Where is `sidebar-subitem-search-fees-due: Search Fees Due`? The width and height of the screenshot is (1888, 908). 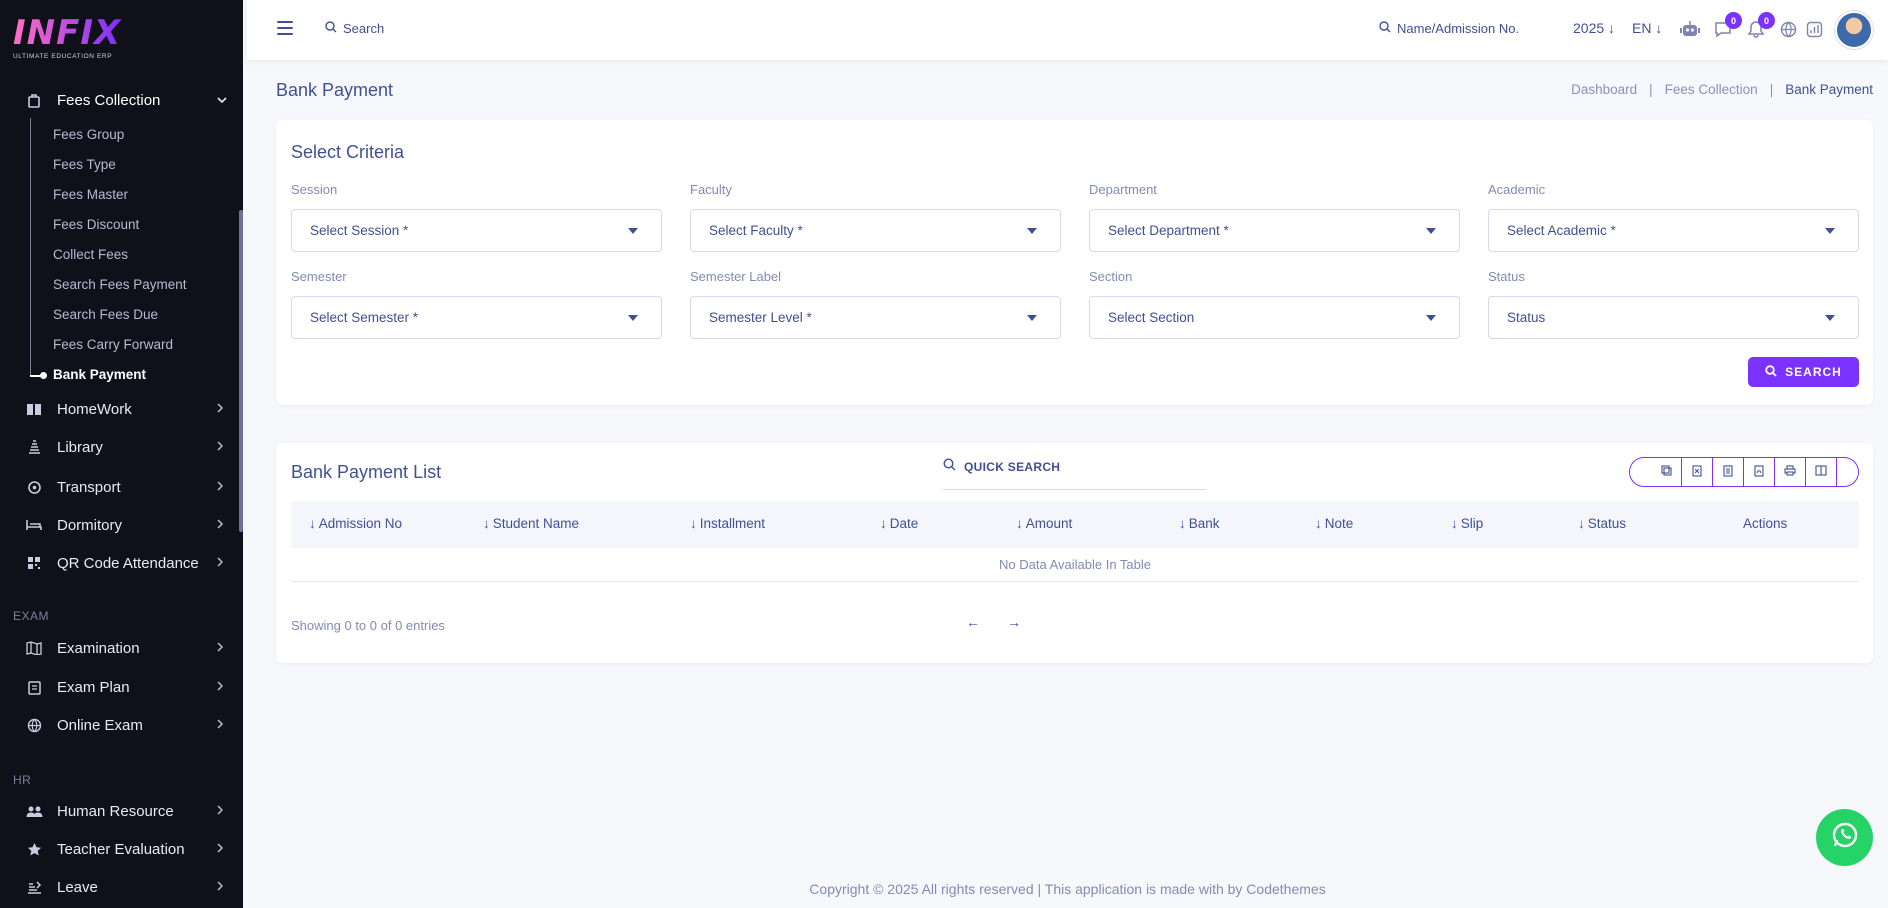
sidebar-subitem-search-fees-due: Search Fees Due is located at coordinates (105, 315).